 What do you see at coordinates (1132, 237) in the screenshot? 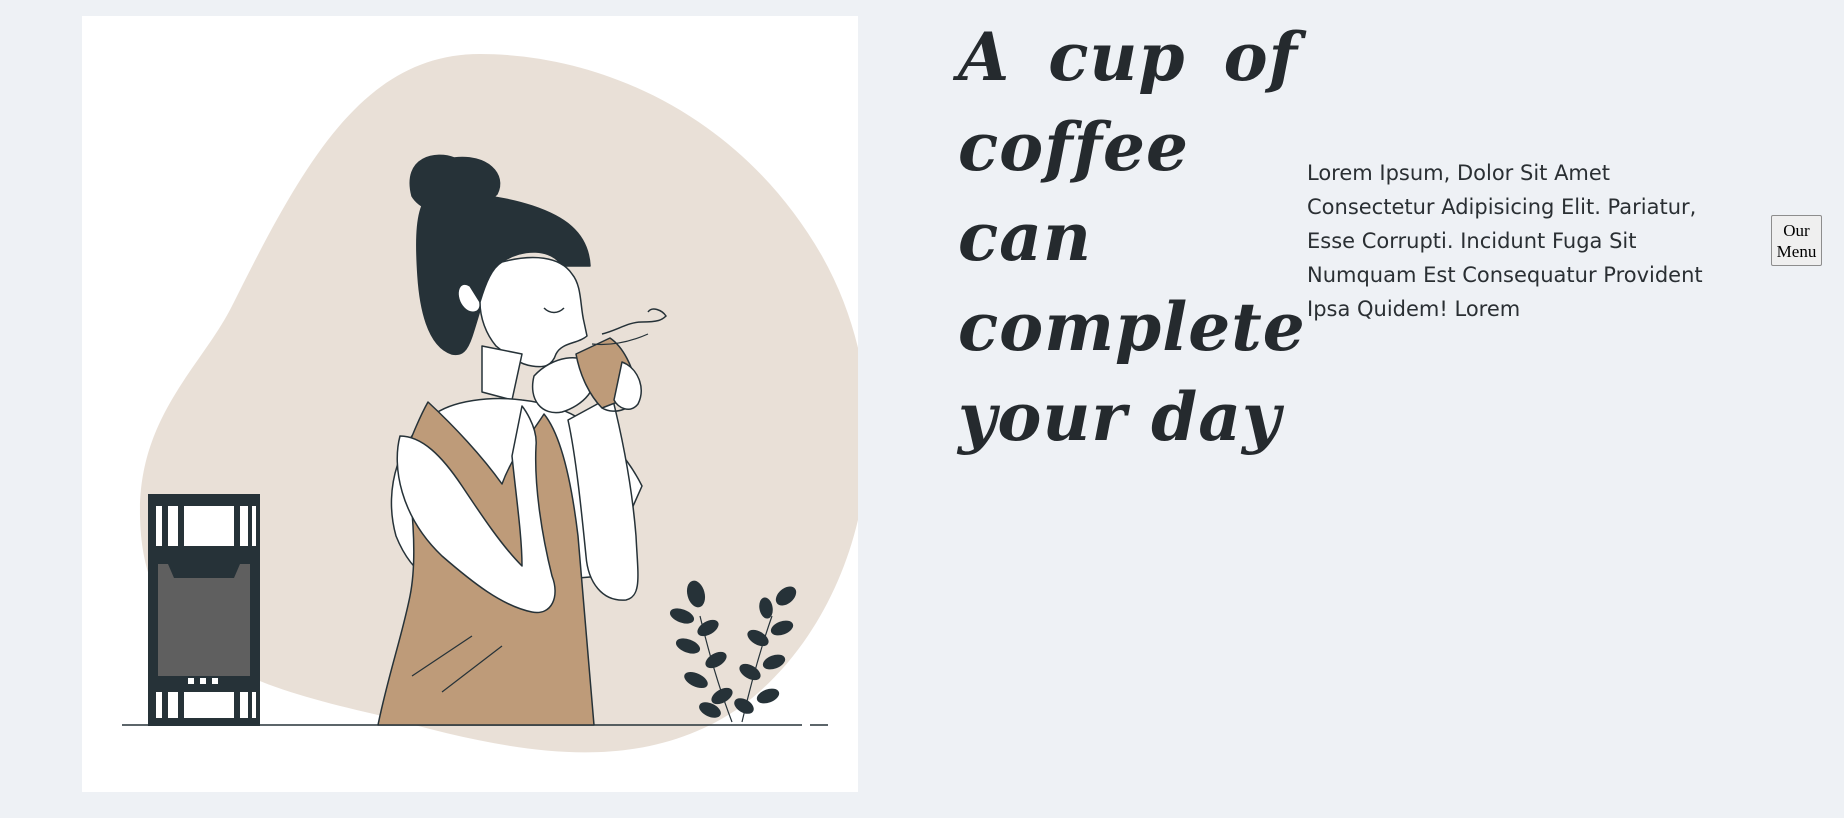
I see `headline: A cup of coffee can complete your day` at bounding box center [1132, 237].